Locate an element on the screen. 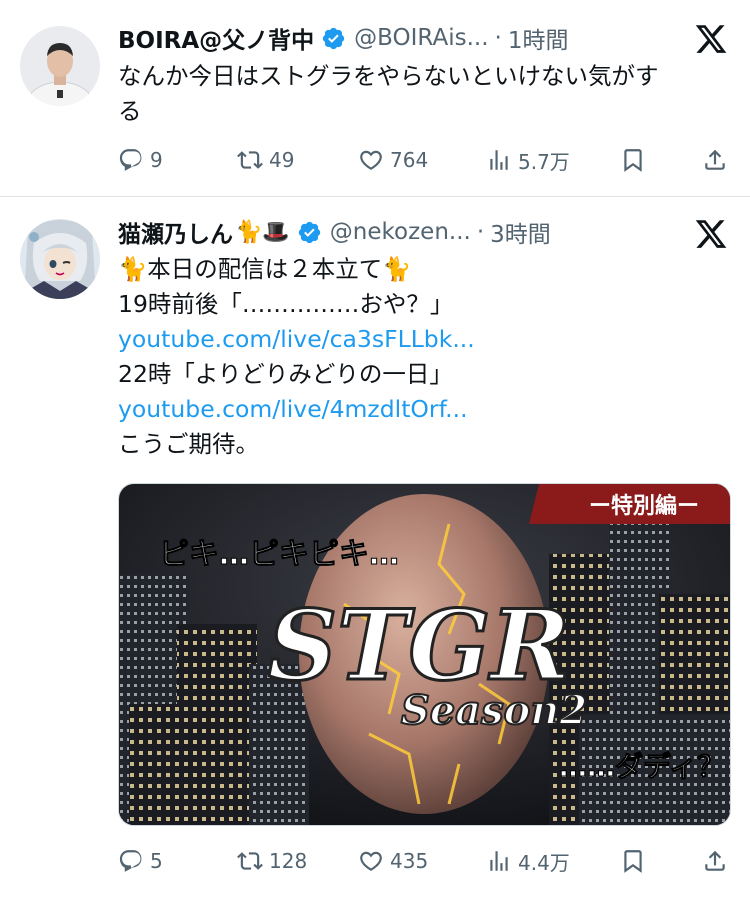  poster-bottom-text: ……ダディ？ is located at coordinates (642, 766).